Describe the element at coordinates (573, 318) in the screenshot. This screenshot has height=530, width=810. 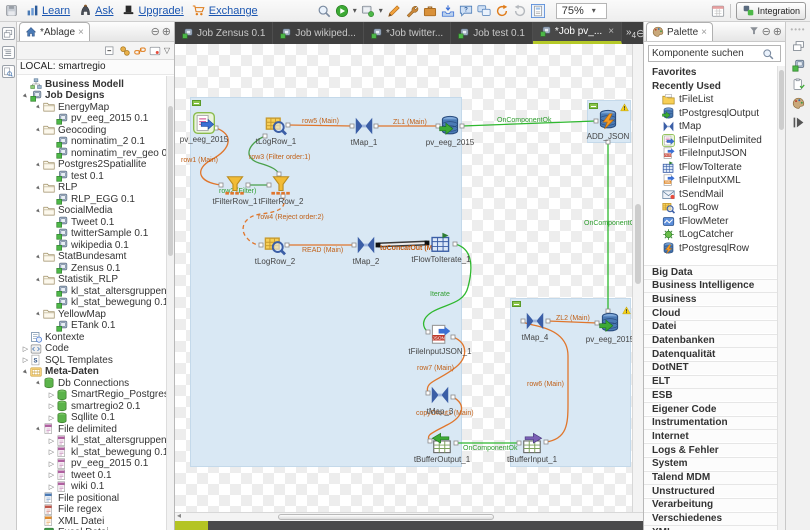
I see `connection-label: ZL2 (Main)` at that location.